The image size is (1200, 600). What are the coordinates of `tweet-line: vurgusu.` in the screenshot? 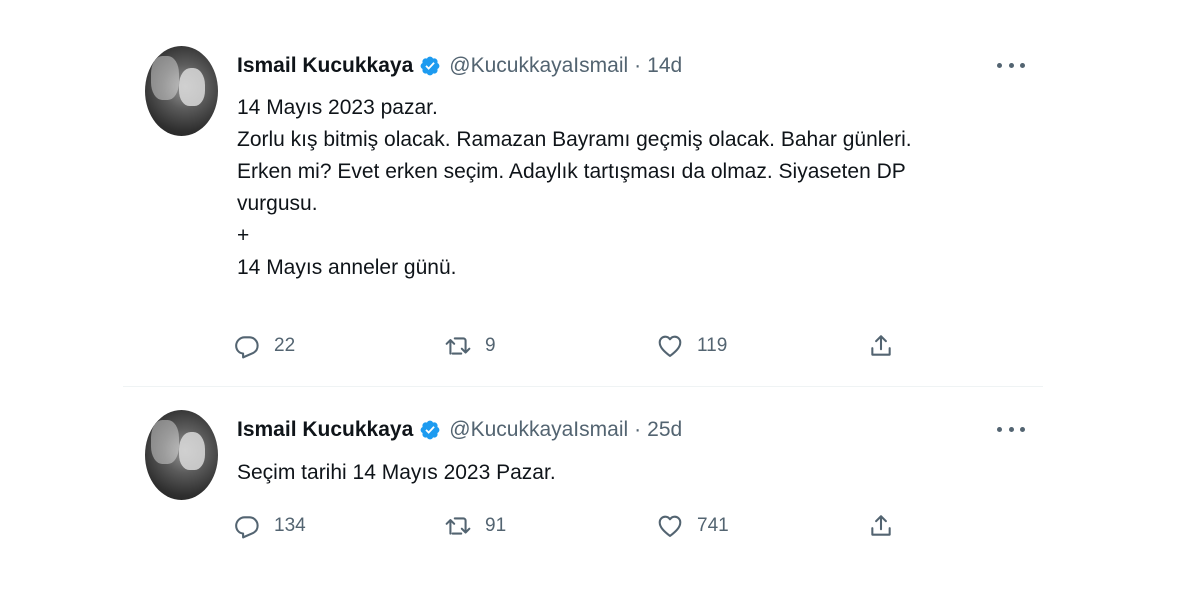 It's located at (277, 203).